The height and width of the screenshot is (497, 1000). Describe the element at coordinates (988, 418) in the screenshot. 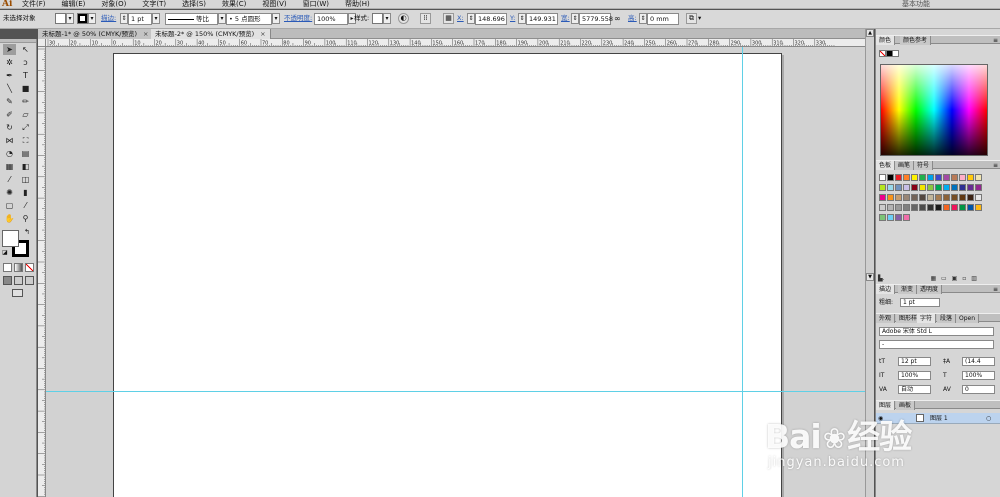

I see `target-icon: ○` at that location.